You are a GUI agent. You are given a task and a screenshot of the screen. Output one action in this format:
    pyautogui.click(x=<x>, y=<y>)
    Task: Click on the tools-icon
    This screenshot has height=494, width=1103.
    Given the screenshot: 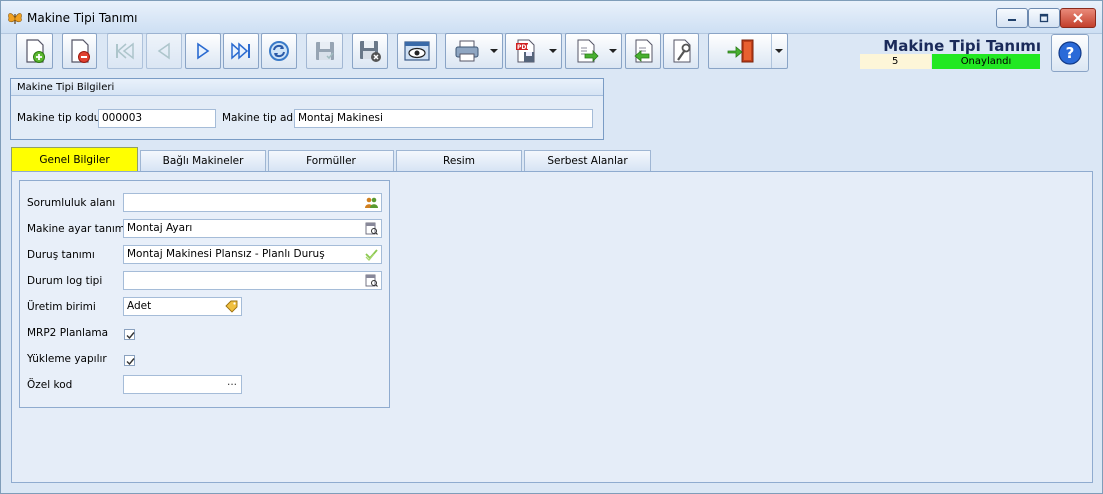 What is the action you would take?
    pyautogui.click(x=682, y=51)
    